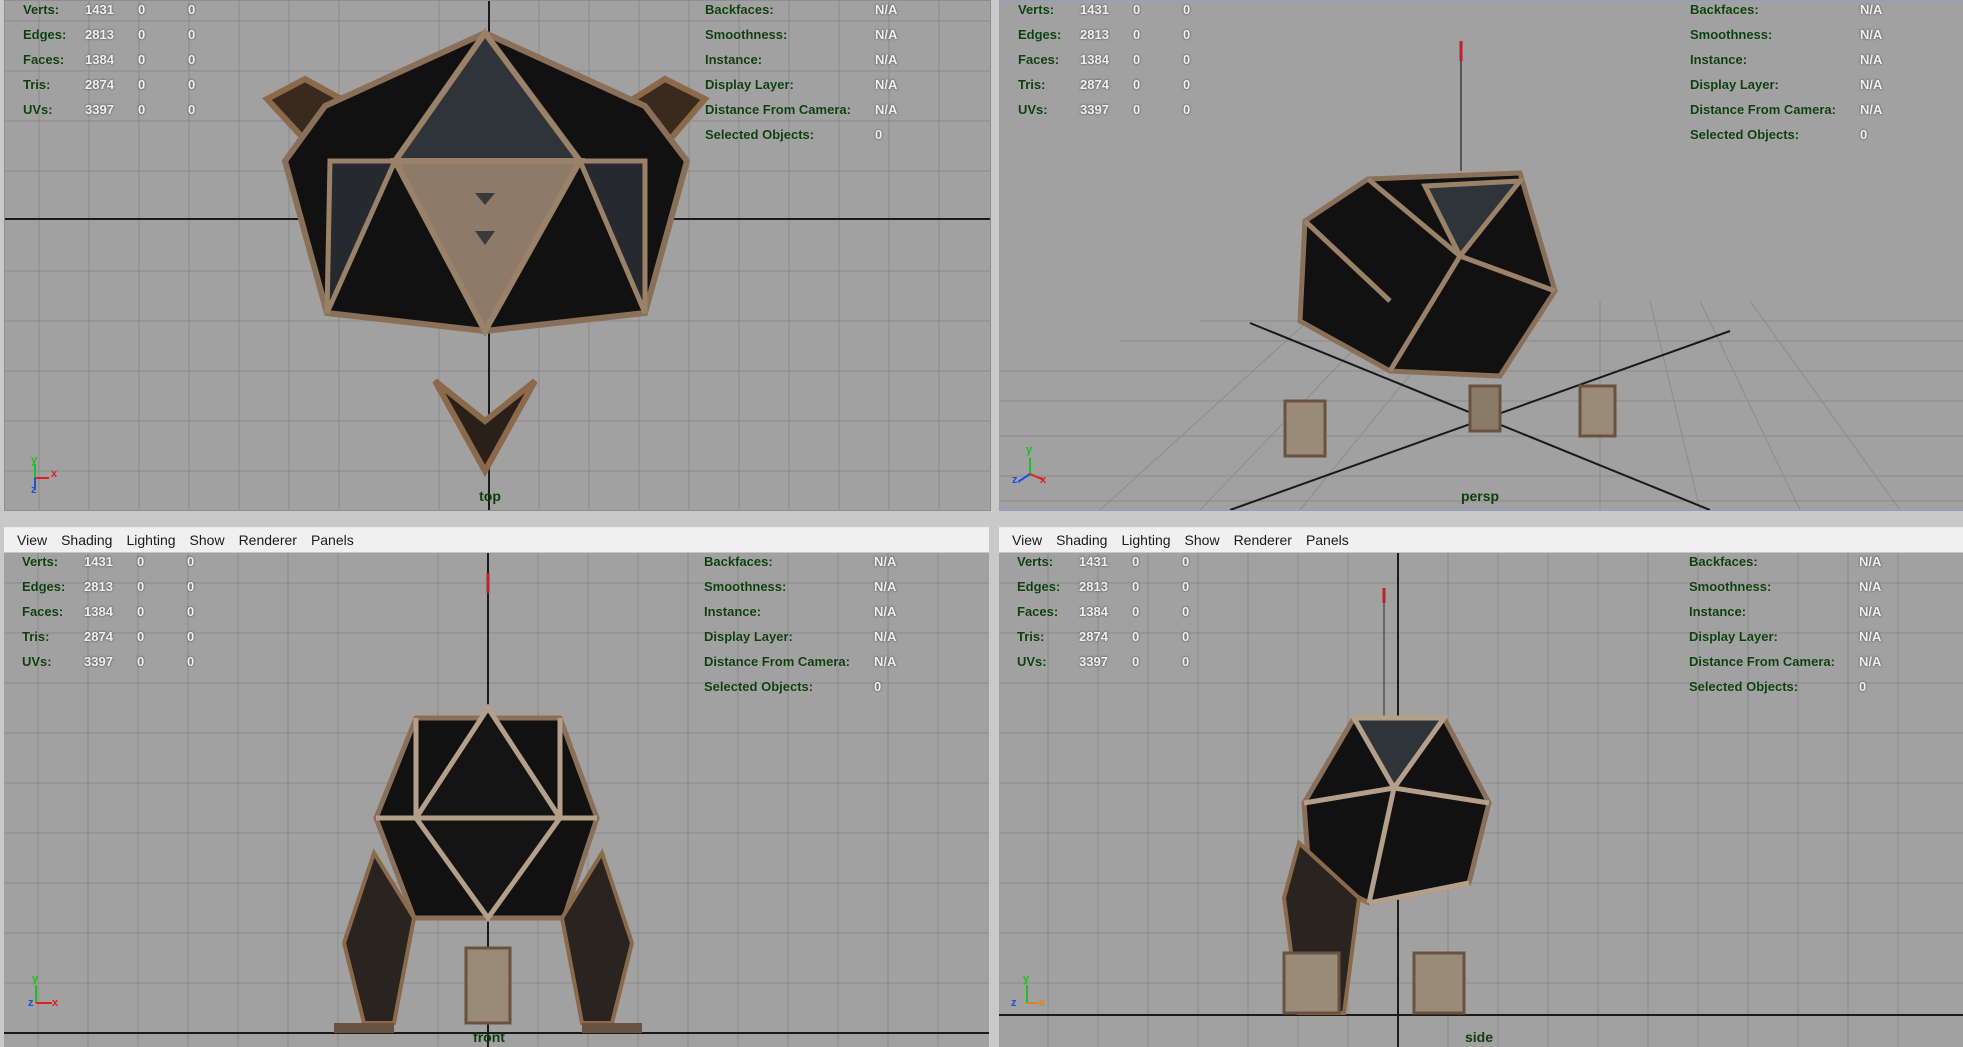 This screenshot has width=1963, height=1047. What do you see at coordinates (43, 611) in the screenshot?
I see `hud-label: Faces:` at bounding box center [43, 611].